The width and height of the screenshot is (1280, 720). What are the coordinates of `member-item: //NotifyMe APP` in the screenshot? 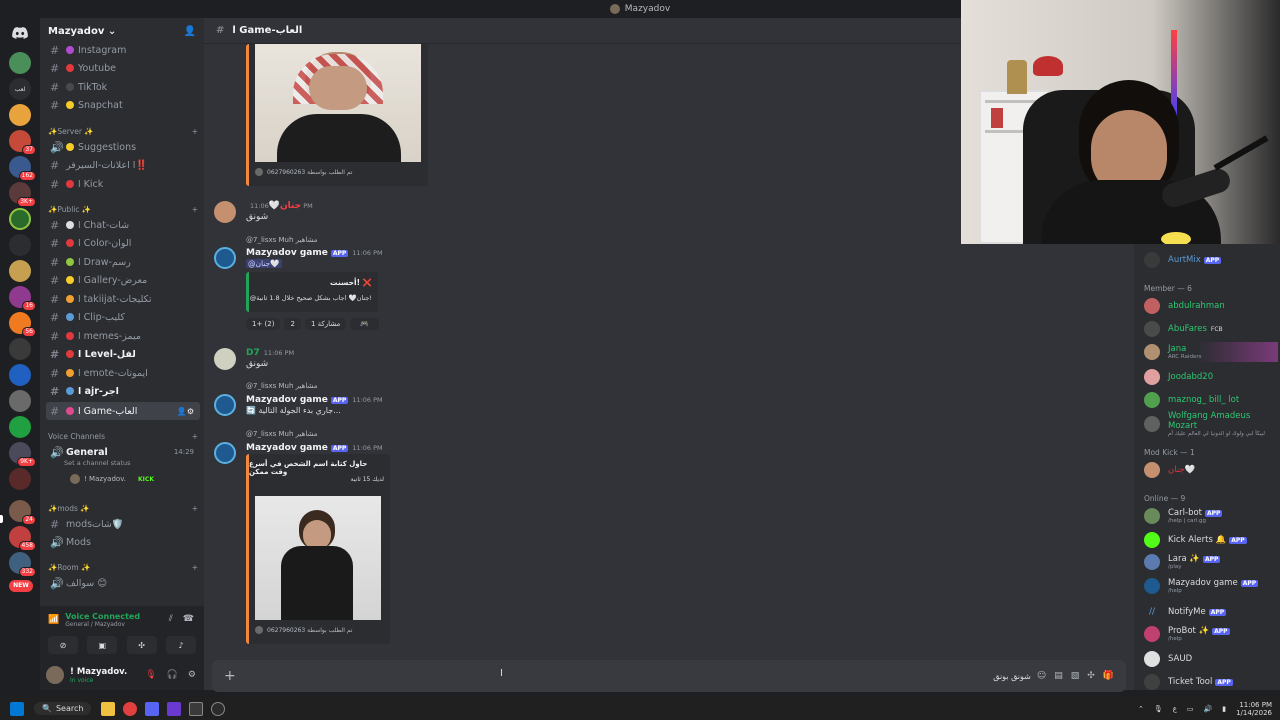 It's located at (1211, 612).